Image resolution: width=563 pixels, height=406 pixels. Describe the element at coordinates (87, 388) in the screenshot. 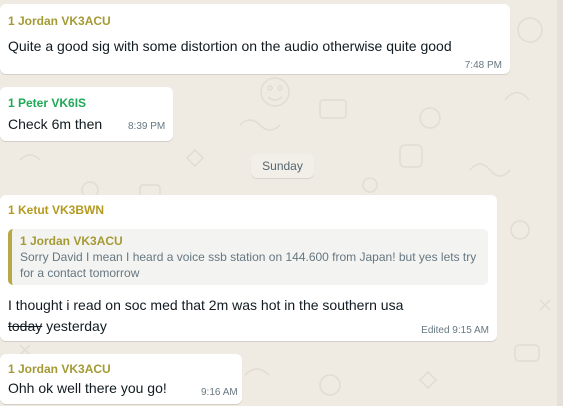

I see `message-text: Ohh ok well there you go!` at that location.